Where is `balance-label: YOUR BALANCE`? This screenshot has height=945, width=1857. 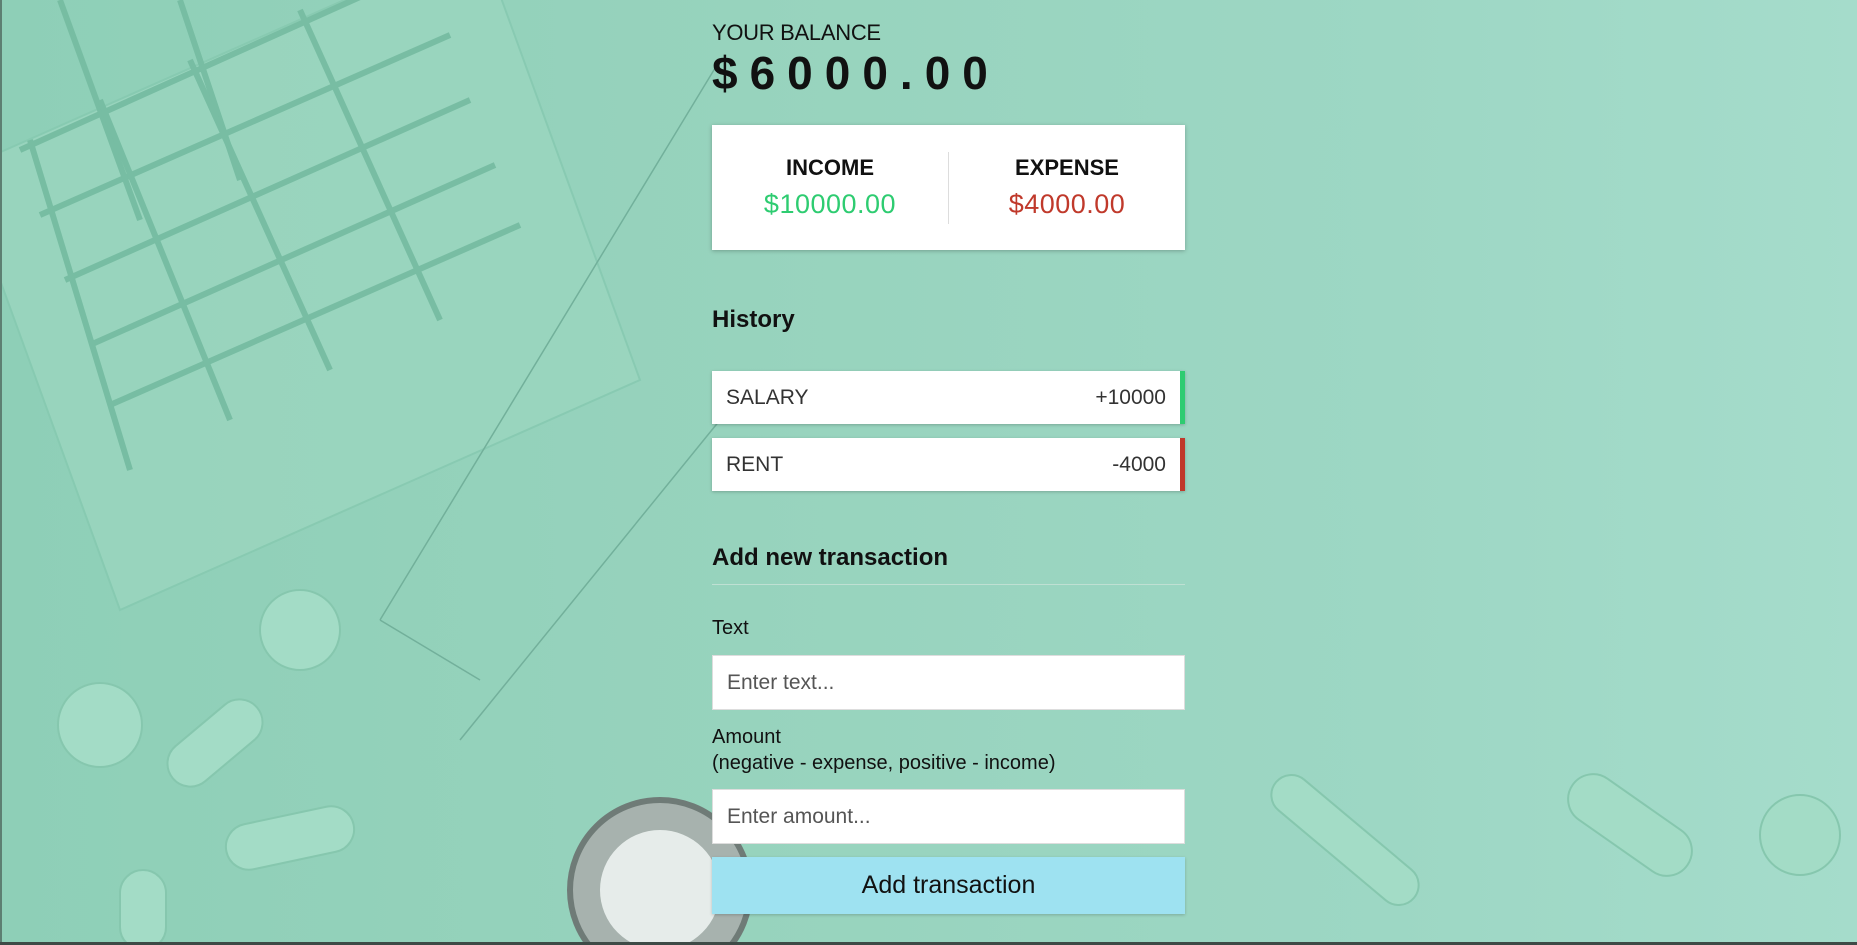
balance-label: YOUR BALANCE is located at coordinates (796, 32).